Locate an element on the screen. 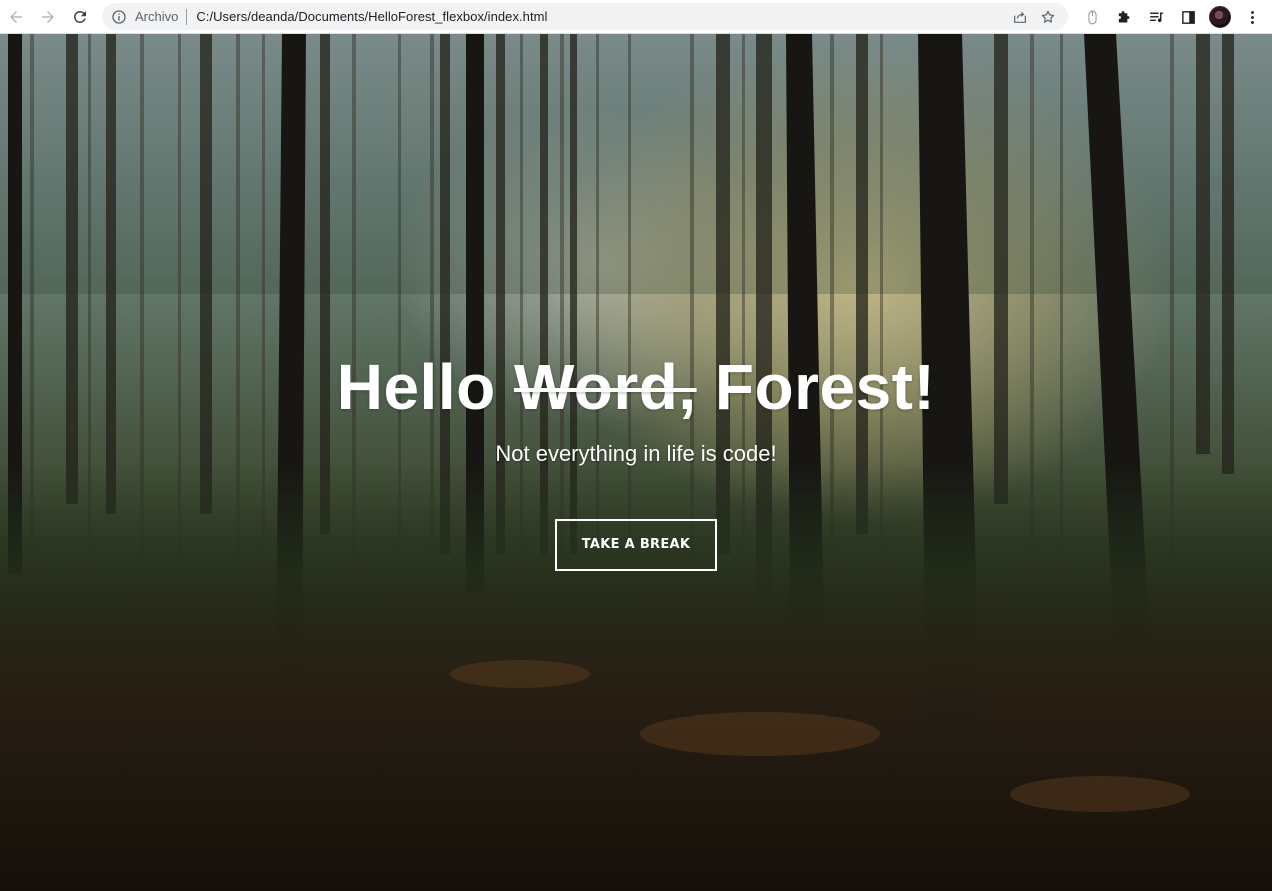  media-queue-icon is located at coordinates (1156, 17).